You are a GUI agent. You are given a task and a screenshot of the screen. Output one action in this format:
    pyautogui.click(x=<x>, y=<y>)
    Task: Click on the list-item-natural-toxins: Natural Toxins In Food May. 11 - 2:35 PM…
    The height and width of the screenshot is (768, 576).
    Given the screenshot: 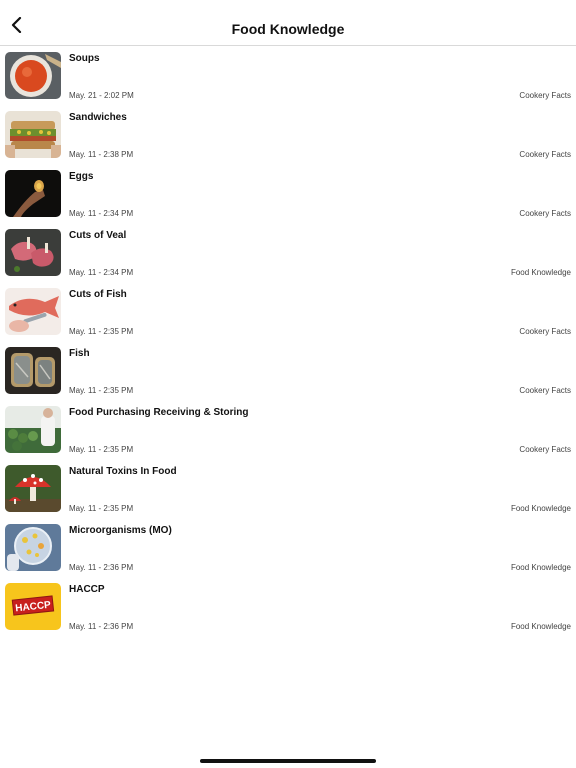 What is the action you would take?
    pyautogui.click(x=288, y=490)
    